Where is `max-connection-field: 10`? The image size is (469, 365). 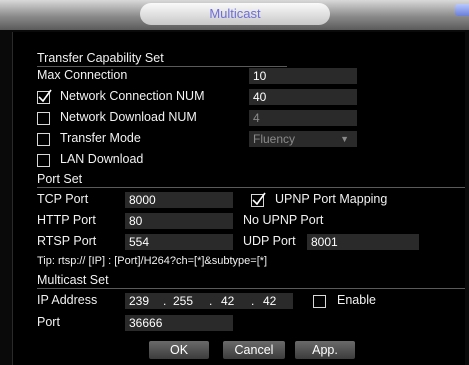
max-connection-field: 10 is located at coordinates (303, 76).